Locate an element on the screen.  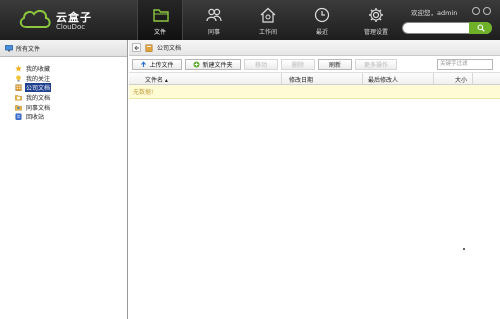
new-folder-label: 新建文件夹 is located at coordinates (217, 65).